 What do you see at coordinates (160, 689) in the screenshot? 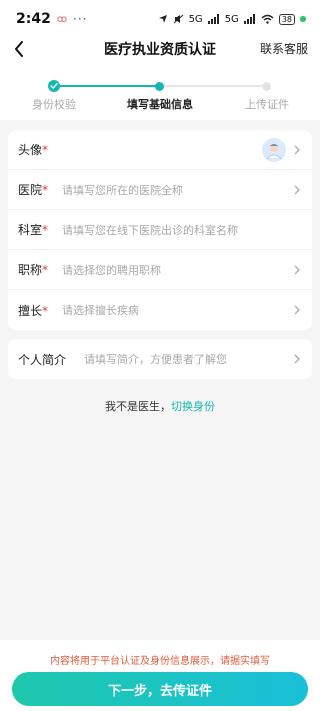
I see `next-step-button: 下一步，去传证件` at bounding box center [160, 689].